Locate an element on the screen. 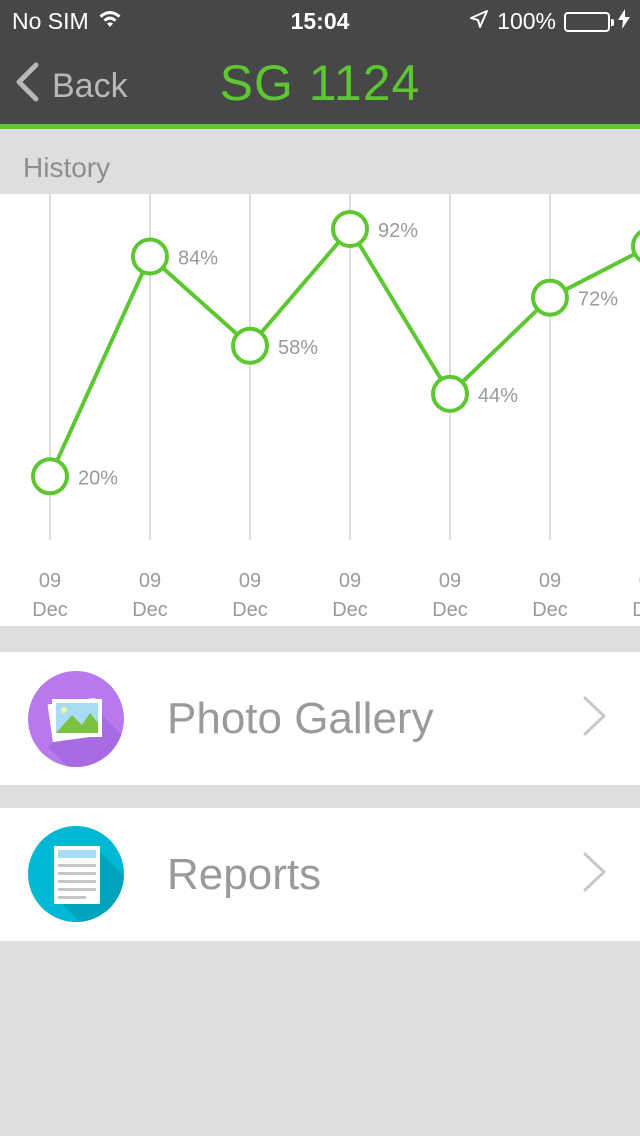 Image resolution: width=640 pixels, height=1136 pixels. location-arrow-icon is located at coordinates (479, 21).